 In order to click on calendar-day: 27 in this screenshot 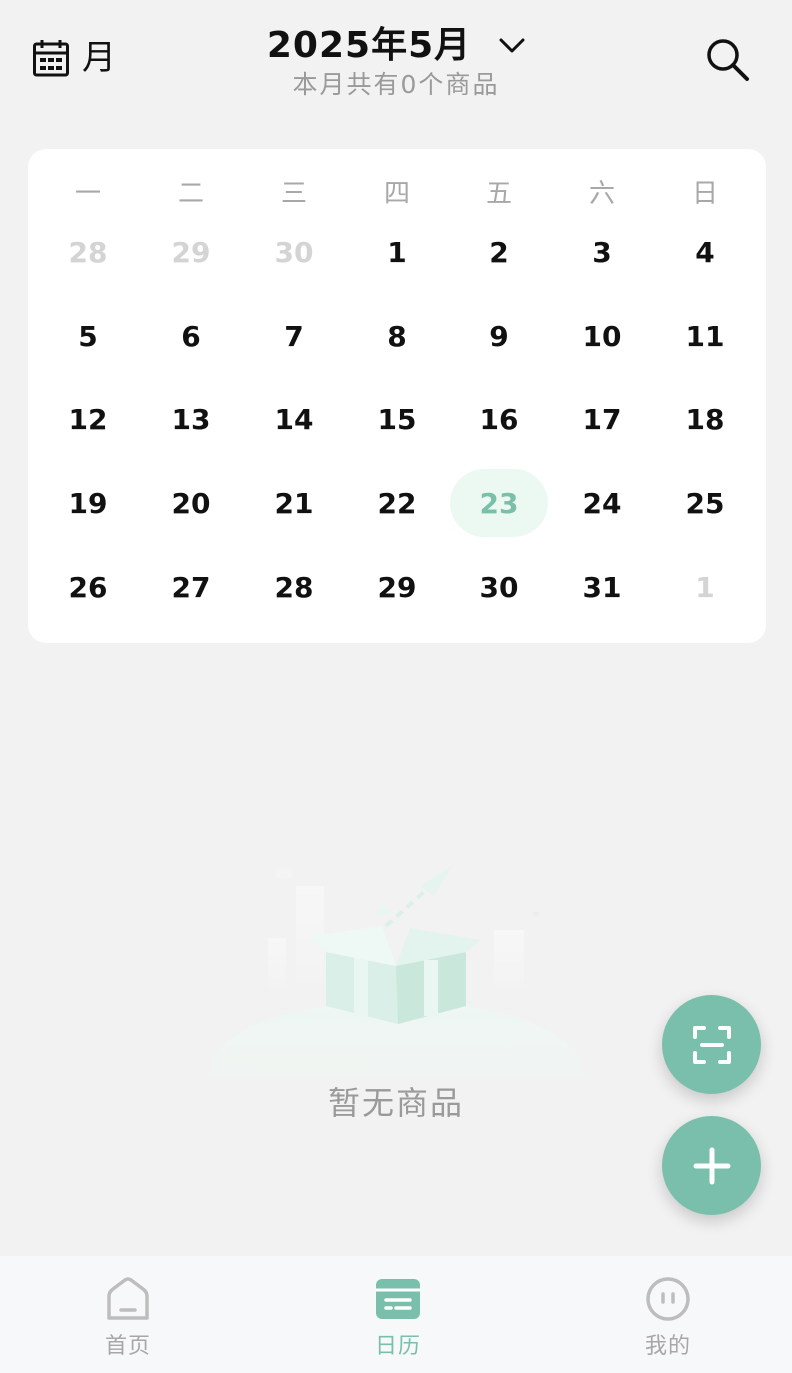, I will do `click(191, 587)`.